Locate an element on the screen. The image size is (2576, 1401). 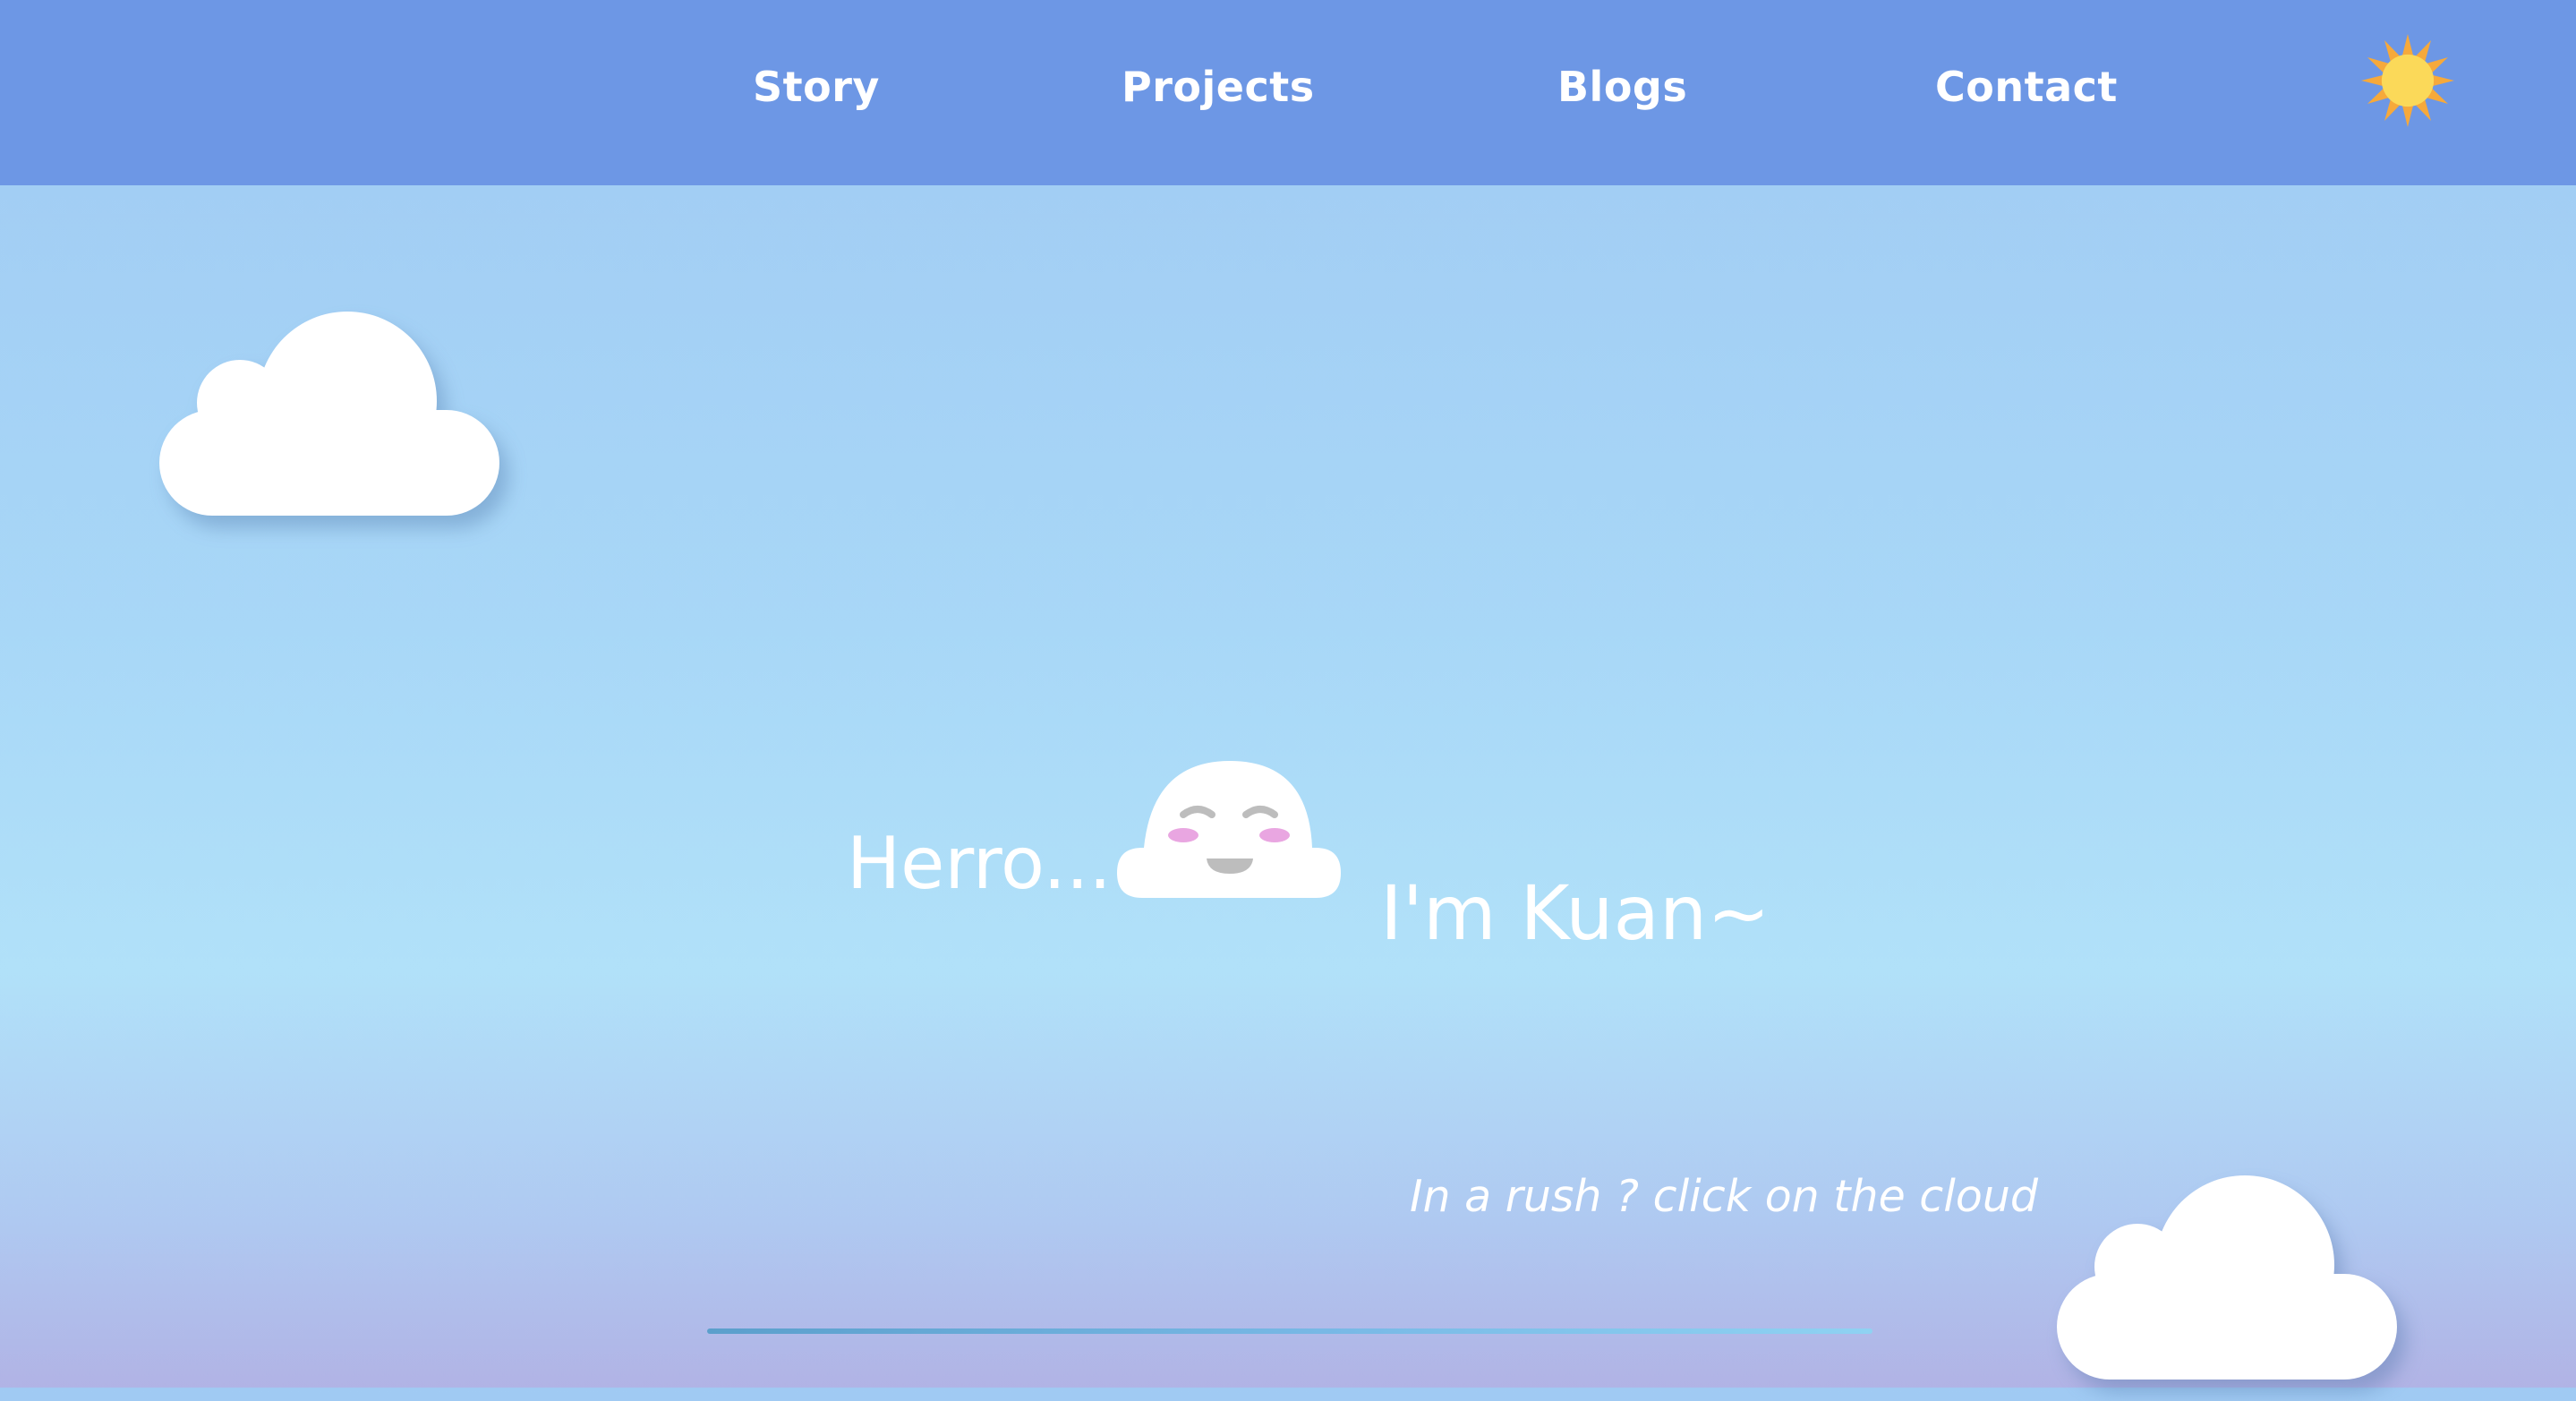
name-text: I'm Kuan~ is located at coordinates (1575, 913).